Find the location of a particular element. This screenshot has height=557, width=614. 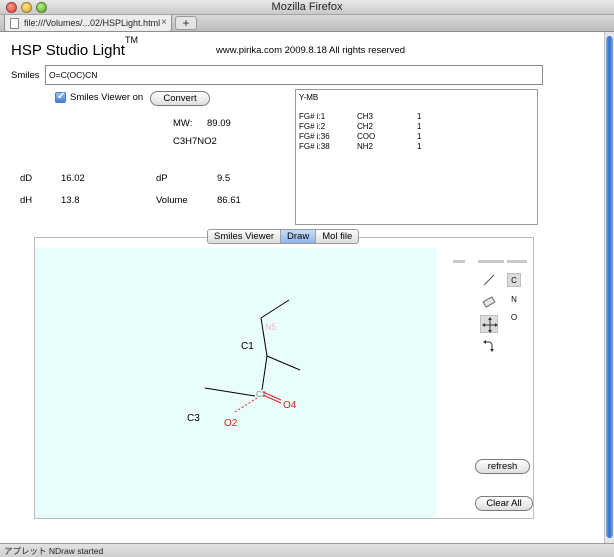

atom-label-n5: N5 is located at coordinates (271, 327).